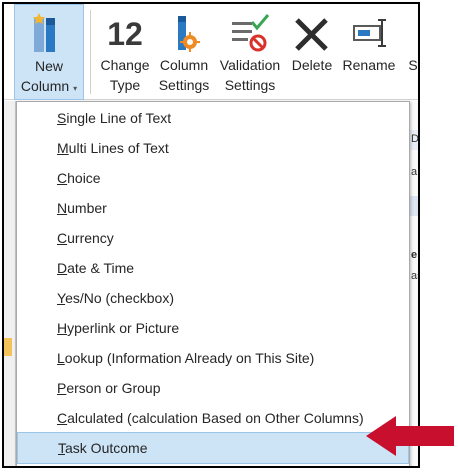 This screenshot has width=458, height=472. Describe the element at coordinates (213, 118) in the screenshot. I see `menu-item-single-line-of-text: Single Line of Text` at that location.